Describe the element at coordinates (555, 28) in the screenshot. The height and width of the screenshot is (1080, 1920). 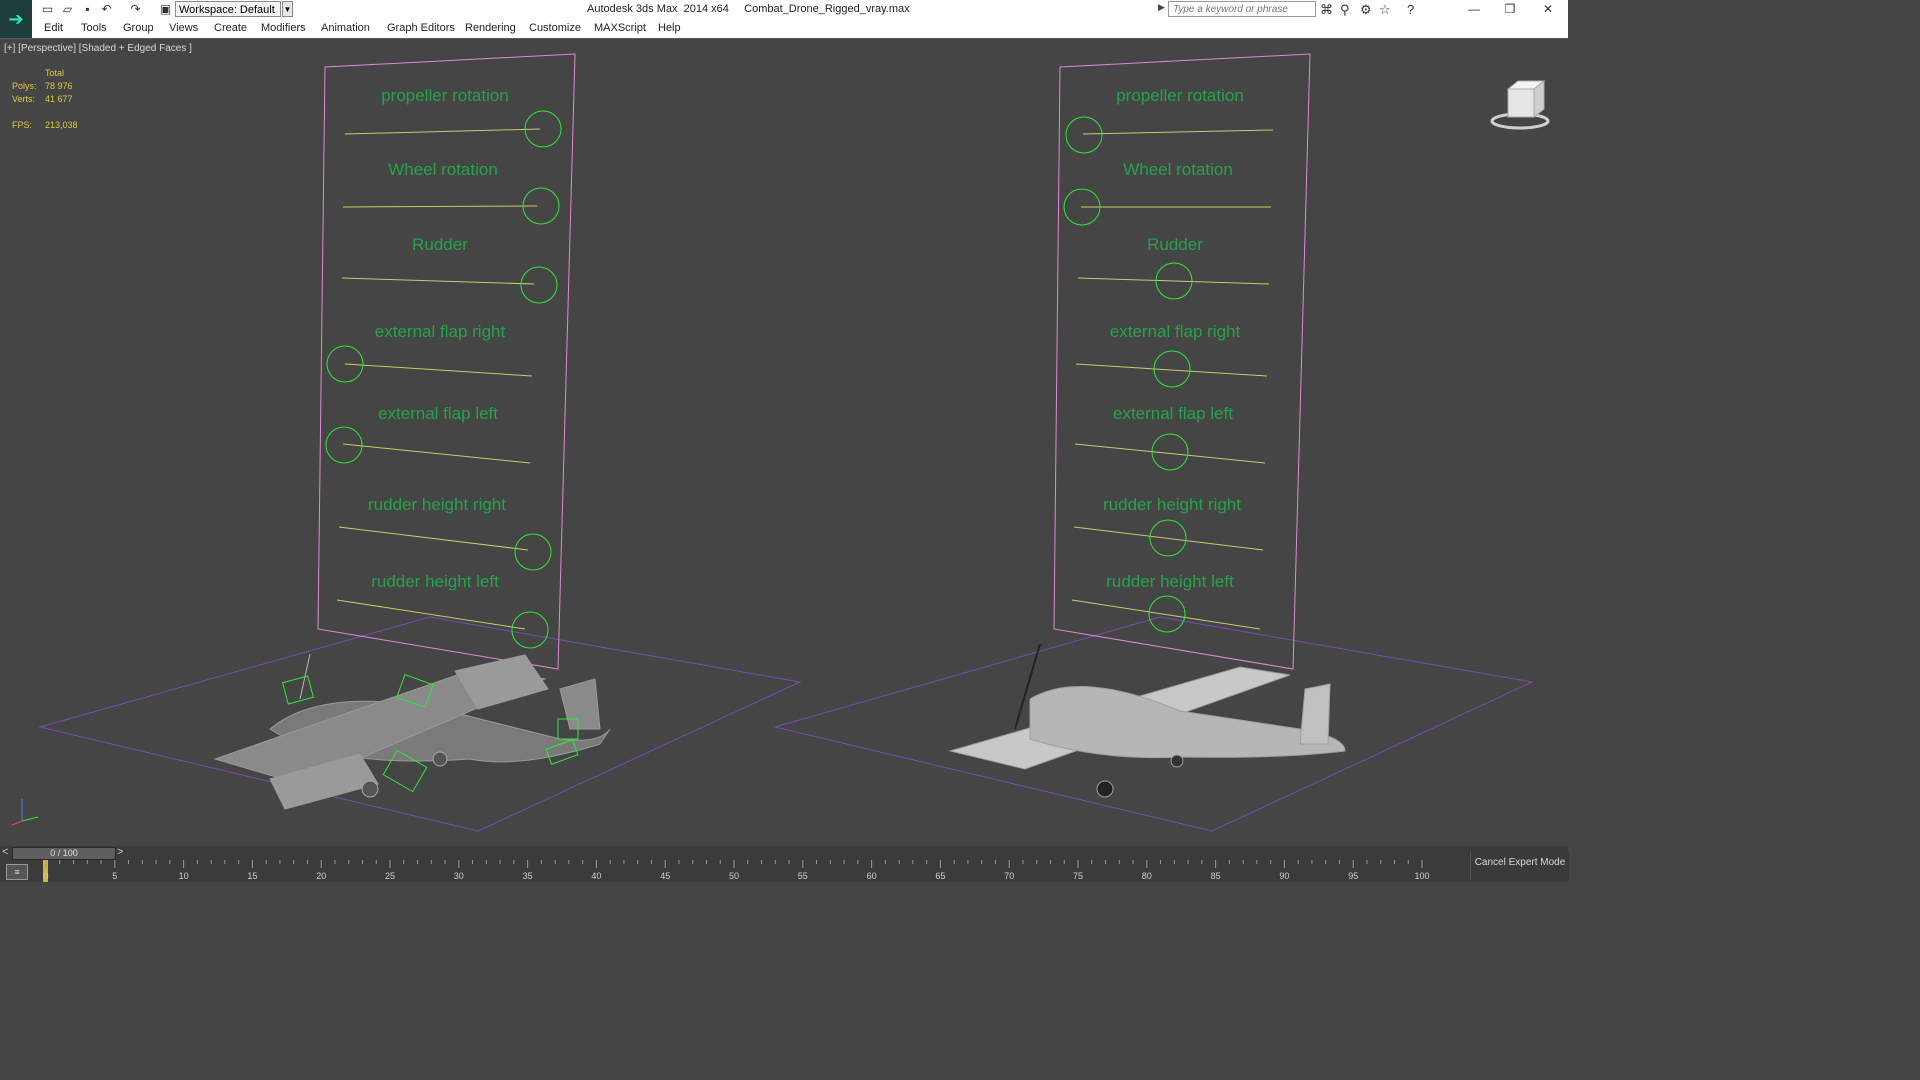
I see `menu-customize: Customize` at that location.